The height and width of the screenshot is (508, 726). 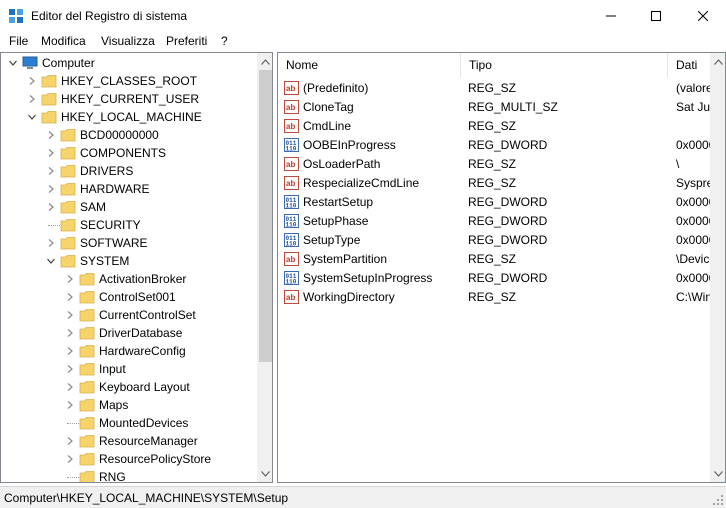 What do you see at coordinates (361, 183) in the screenshot?
I see `value-name: RespecializeCmdLine` at bounding box center [361, 183].